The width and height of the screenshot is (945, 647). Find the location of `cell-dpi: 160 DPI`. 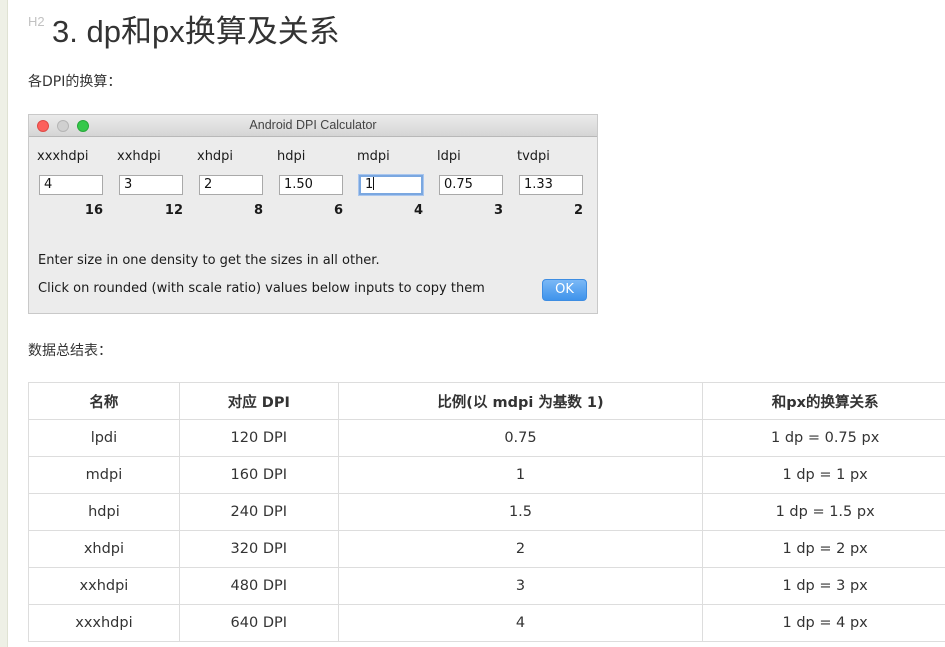

cell-dpi: 160 DPI is located at coordinates (258, 475).